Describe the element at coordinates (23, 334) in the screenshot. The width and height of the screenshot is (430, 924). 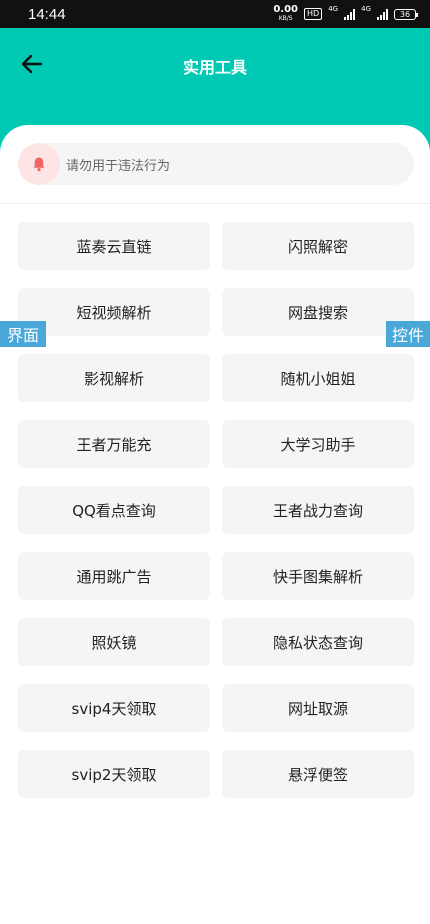
I see `side-tag-left: 界面` at that location.